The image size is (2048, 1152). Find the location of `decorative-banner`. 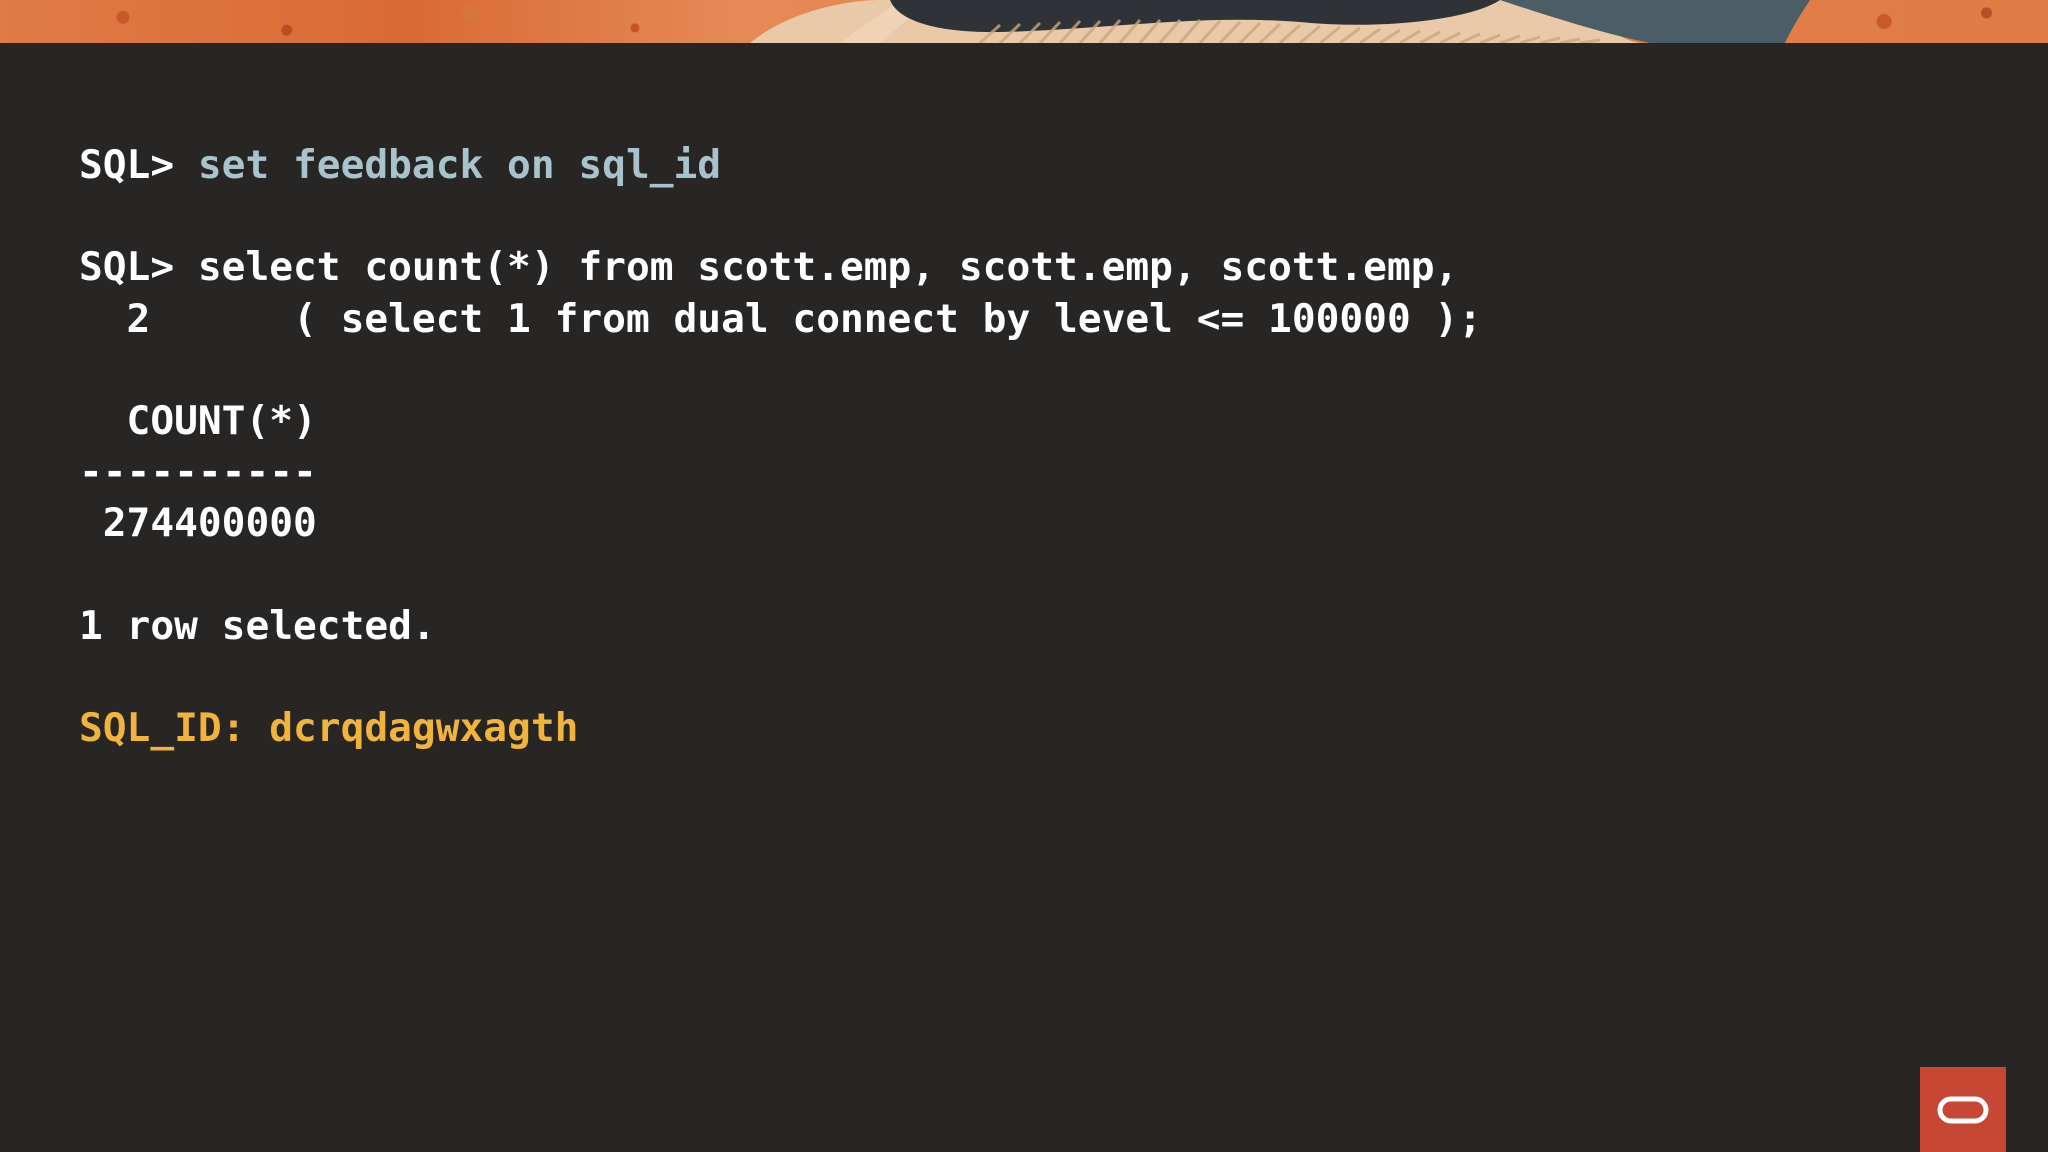

decorative-banner is located at coordinates (1024, 21).